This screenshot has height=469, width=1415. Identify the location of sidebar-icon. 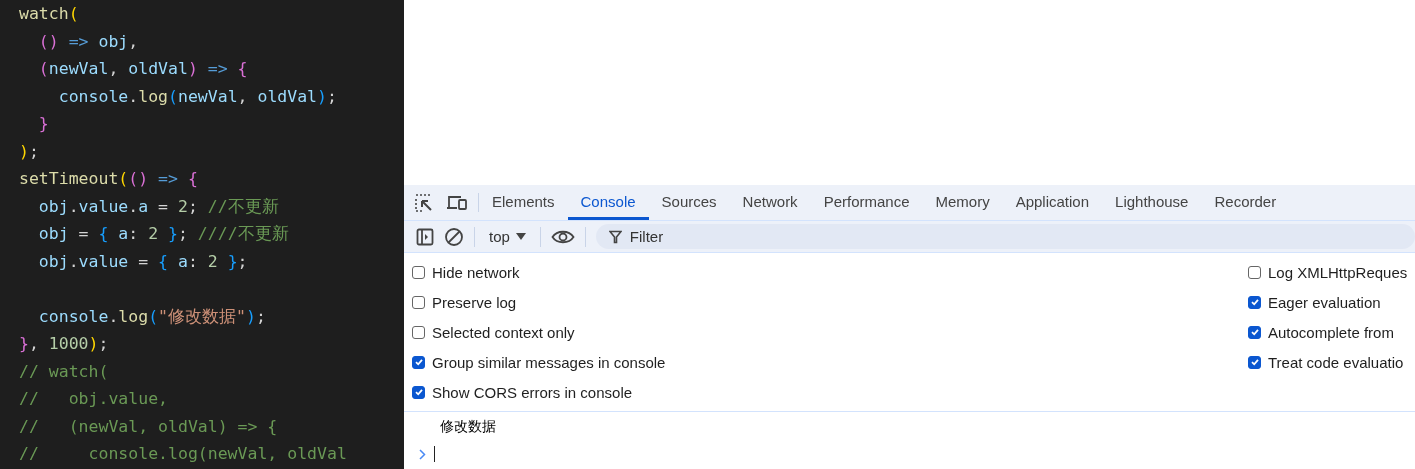
(425, 236).